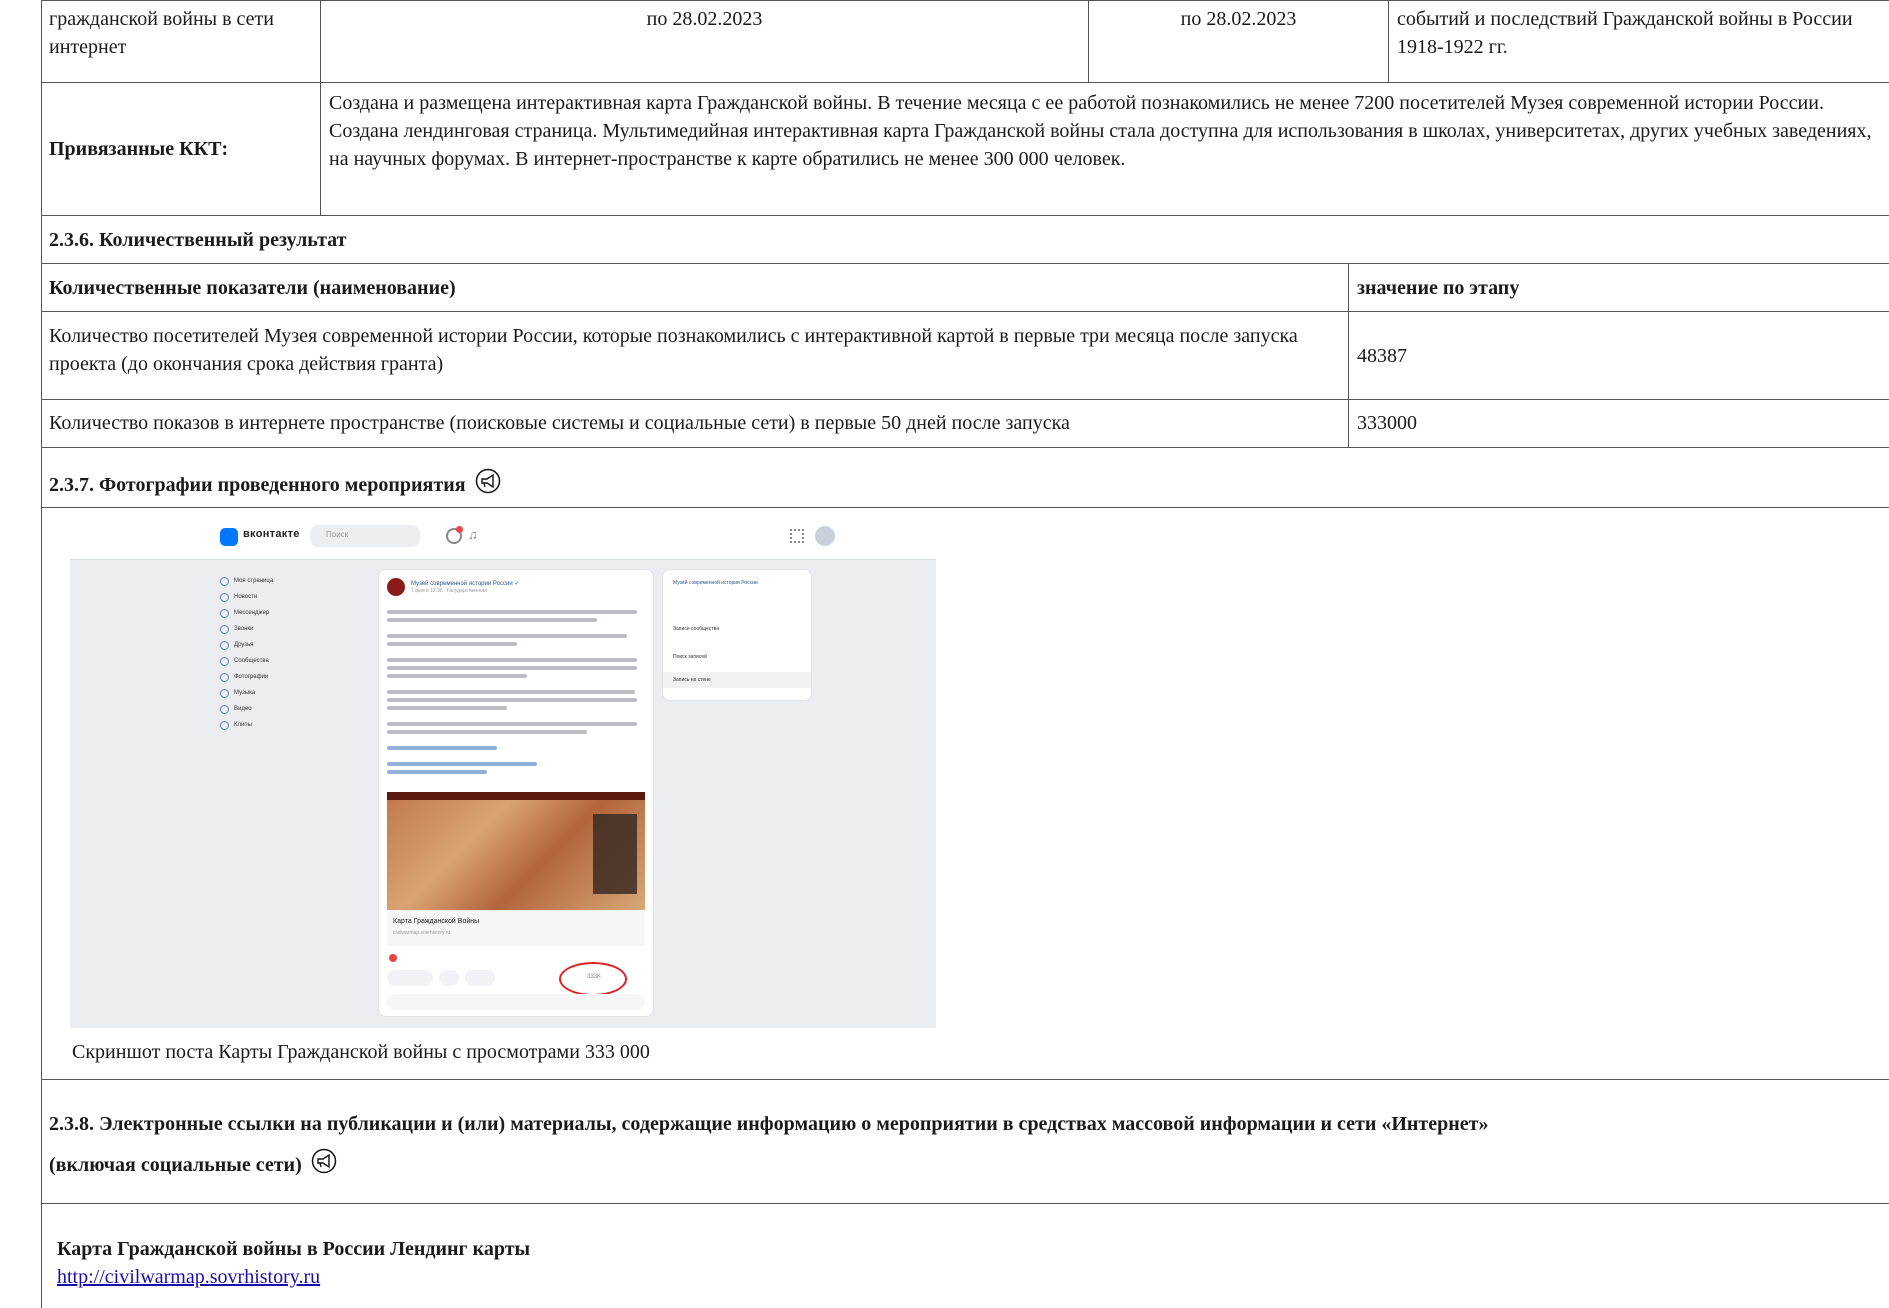 Image resolution: width=1889 pixels, height=1308 pixels. What do you see at coordinates (254, 581) in the screenshot?
I see `vk-nav-label: Моя страница` at bounding box center [254, 581].